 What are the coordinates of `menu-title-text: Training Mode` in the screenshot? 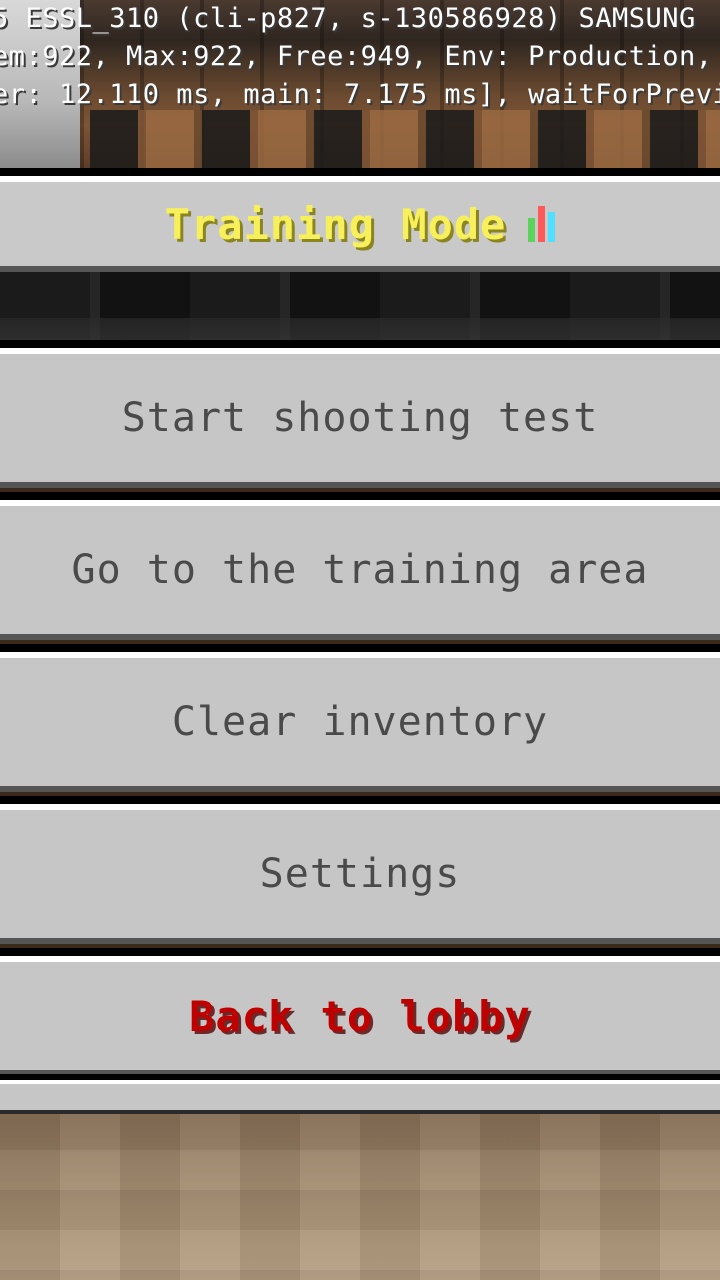 It's located at (335, 224).